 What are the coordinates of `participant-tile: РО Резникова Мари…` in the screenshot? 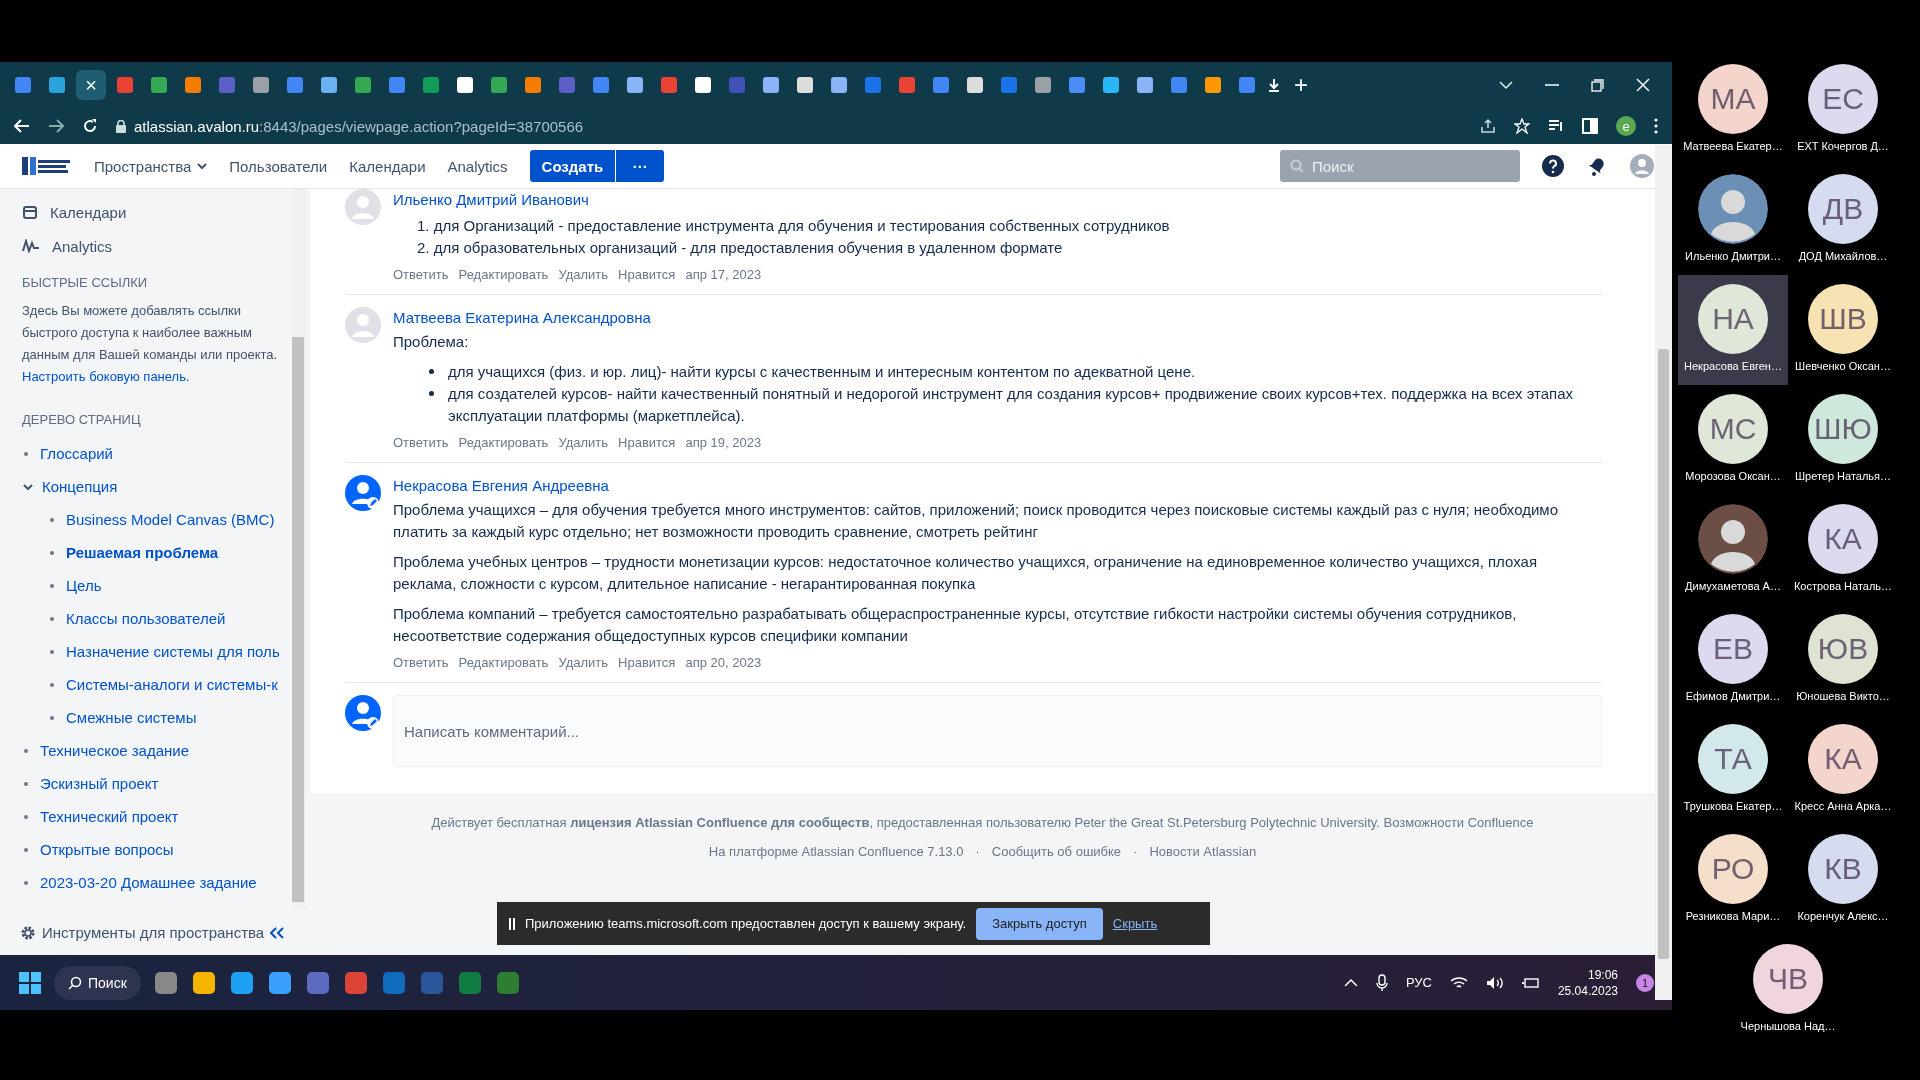 It's located at (1733, 880).